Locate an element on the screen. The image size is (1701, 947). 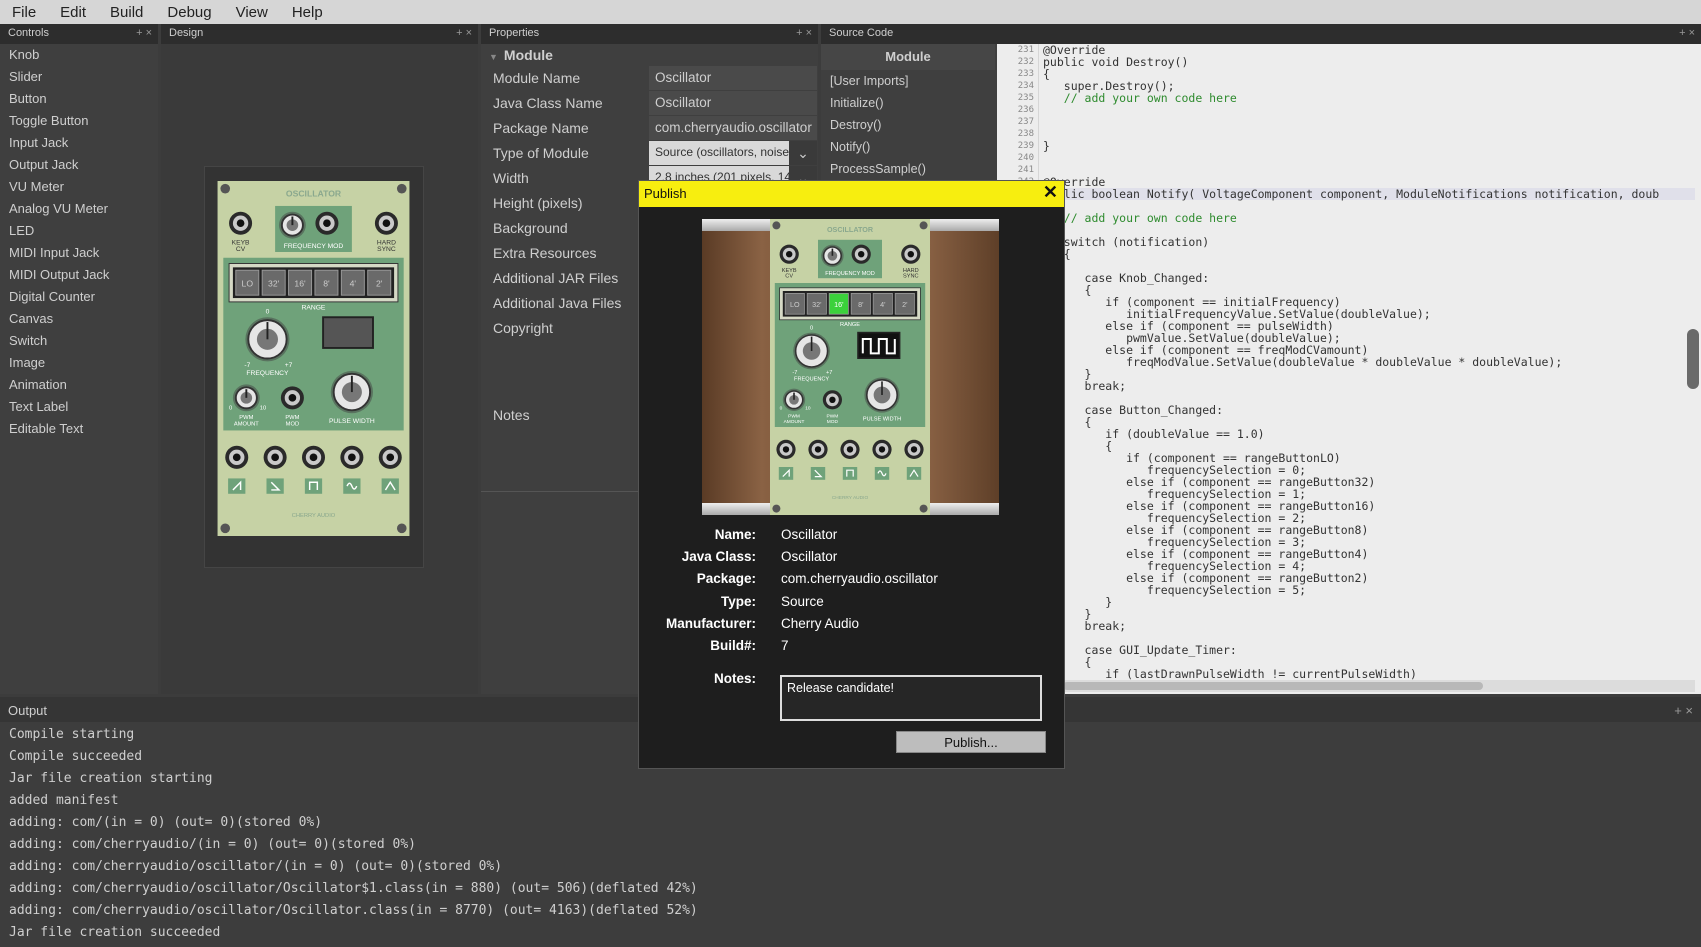
code-line: case Knob_Changed: is located at coordinates (1369, 278).